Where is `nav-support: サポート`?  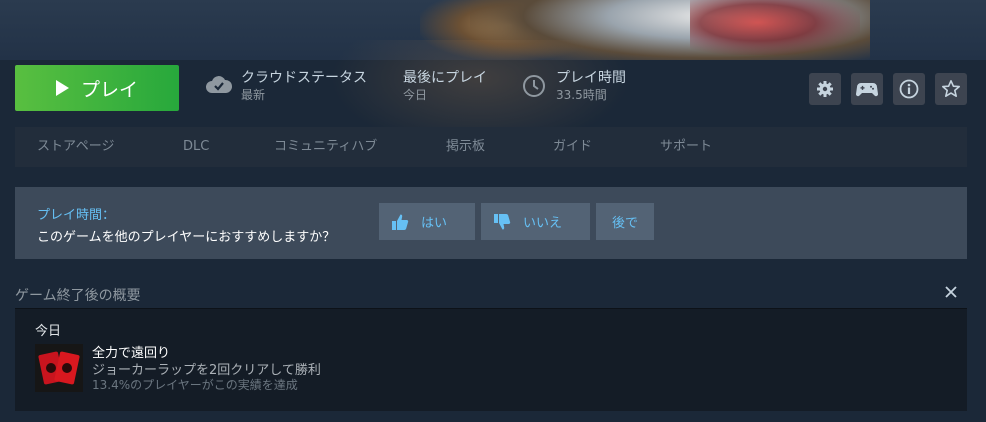 nav-support: サポート is located at coordinates (686, 147).